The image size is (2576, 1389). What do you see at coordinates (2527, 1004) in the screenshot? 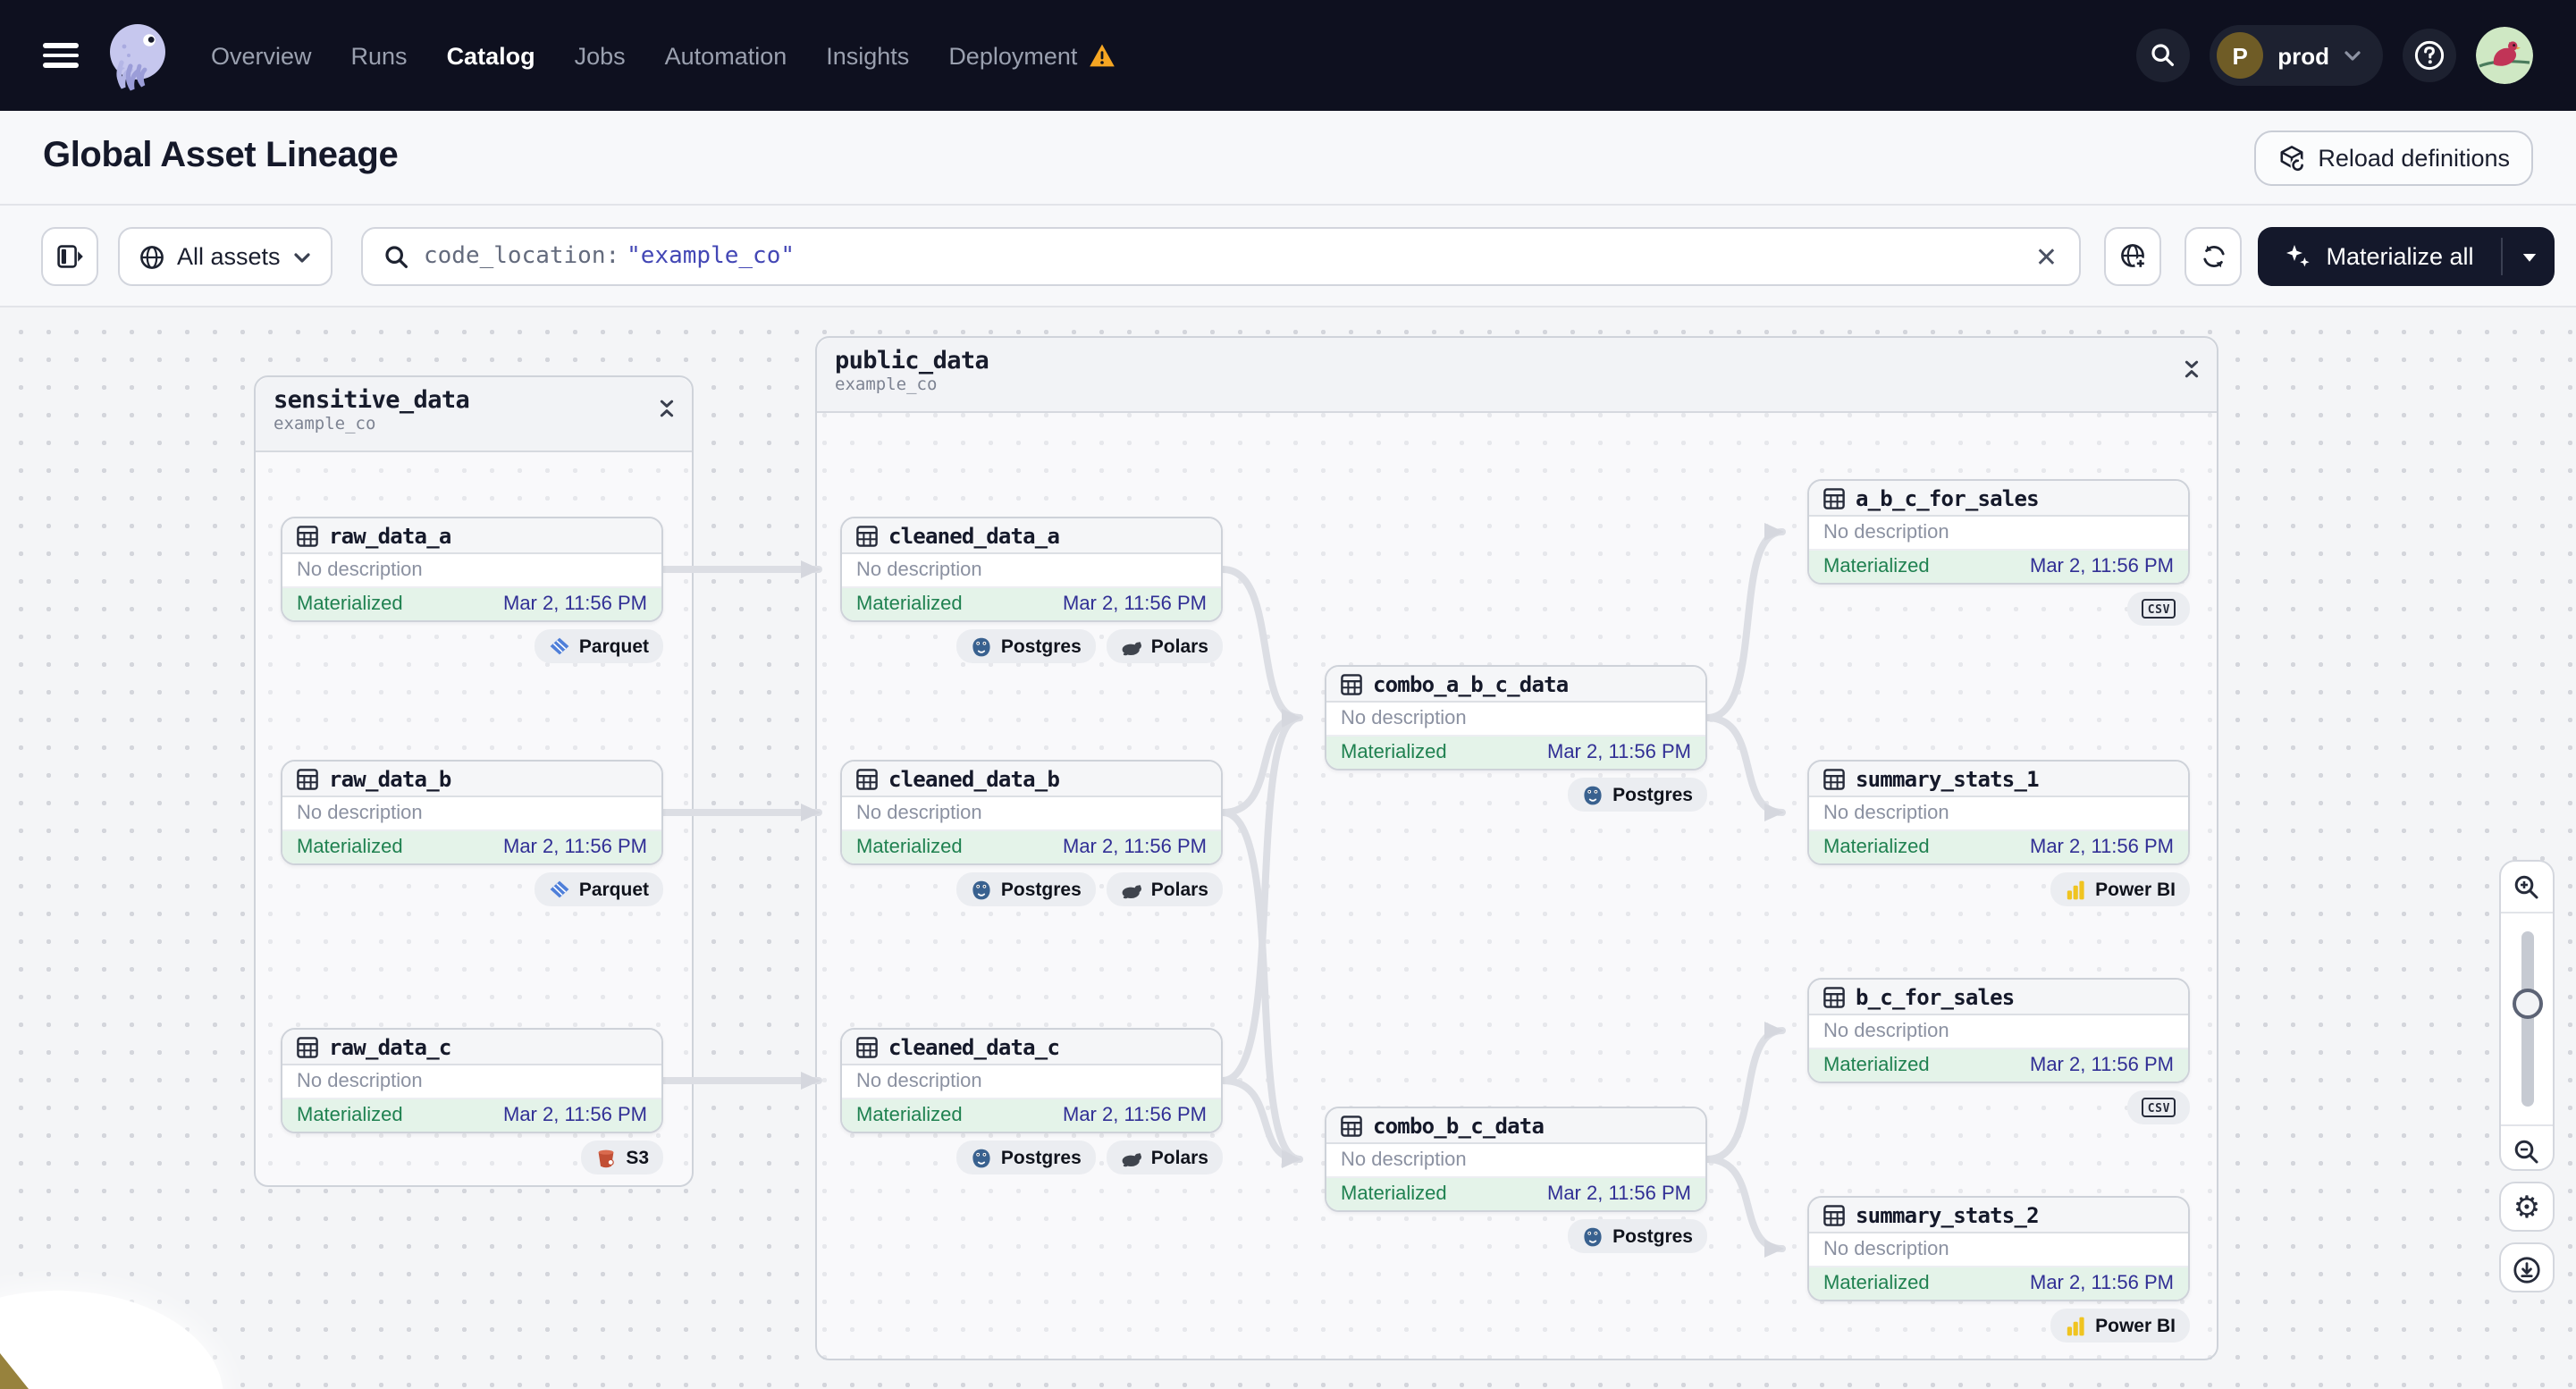
I see `zoom-slider-handle` at bounding box center [2527, 1004].